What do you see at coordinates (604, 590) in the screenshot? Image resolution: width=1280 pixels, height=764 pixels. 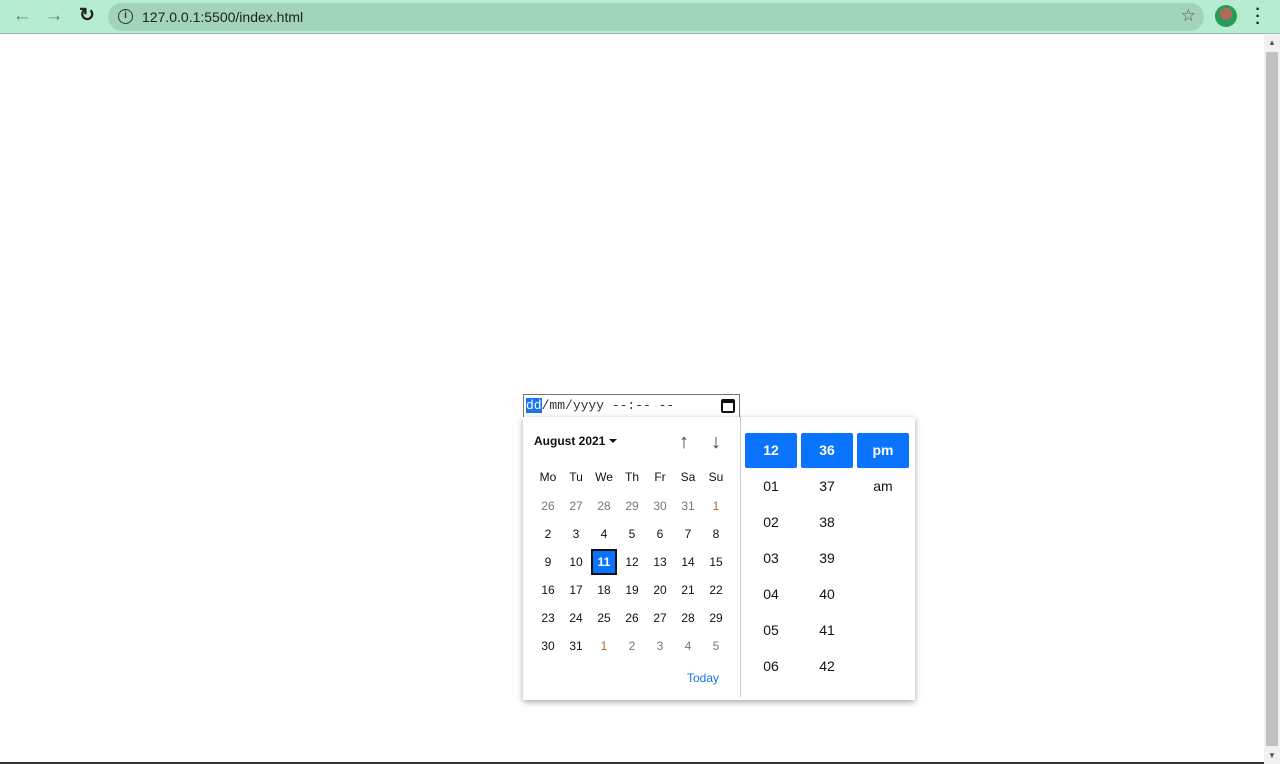 I see `calendar-day: 18` at bounding box center [604, 590].